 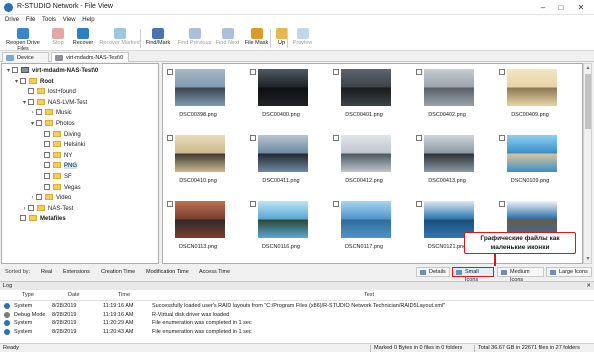 What do you see at coordinates (47, 209) in the screenshot?
I see `tree-node: › NAS-Test` at bounding box center [47, 209].